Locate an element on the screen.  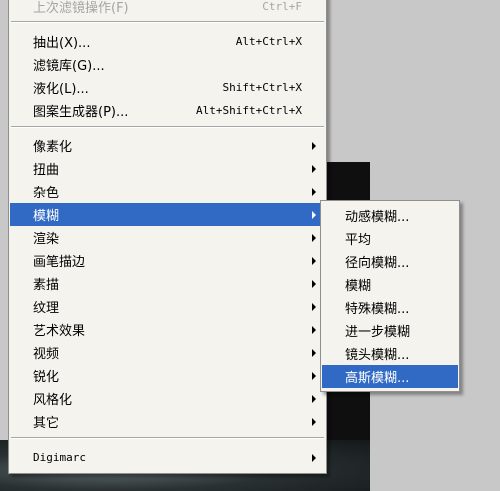
submenu-item-label: 模糊 is located at coordinates (358, 286).